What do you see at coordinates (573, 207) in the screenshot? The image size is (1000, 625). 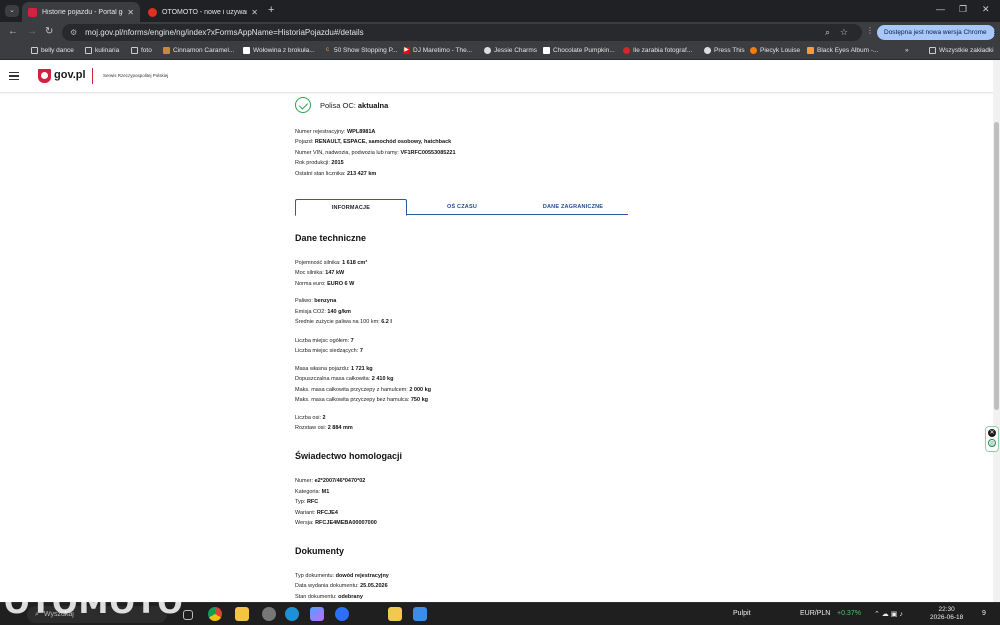 I see `tab-dane-zagraniczne: DANE ZAGRANICZNE` at bounding box center [573, 207].